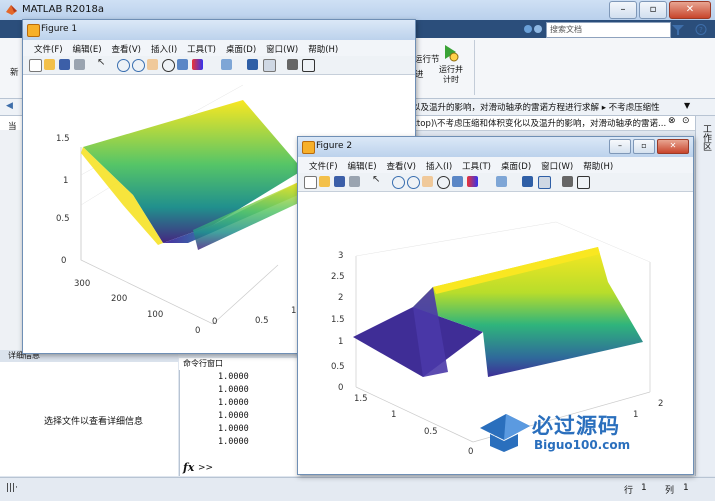 The width and height of the screenshot is (715, 501). Describe the element at coordinates (219, 65) in the screenshot. I see `figure1-toolbar: ↖` at that location.